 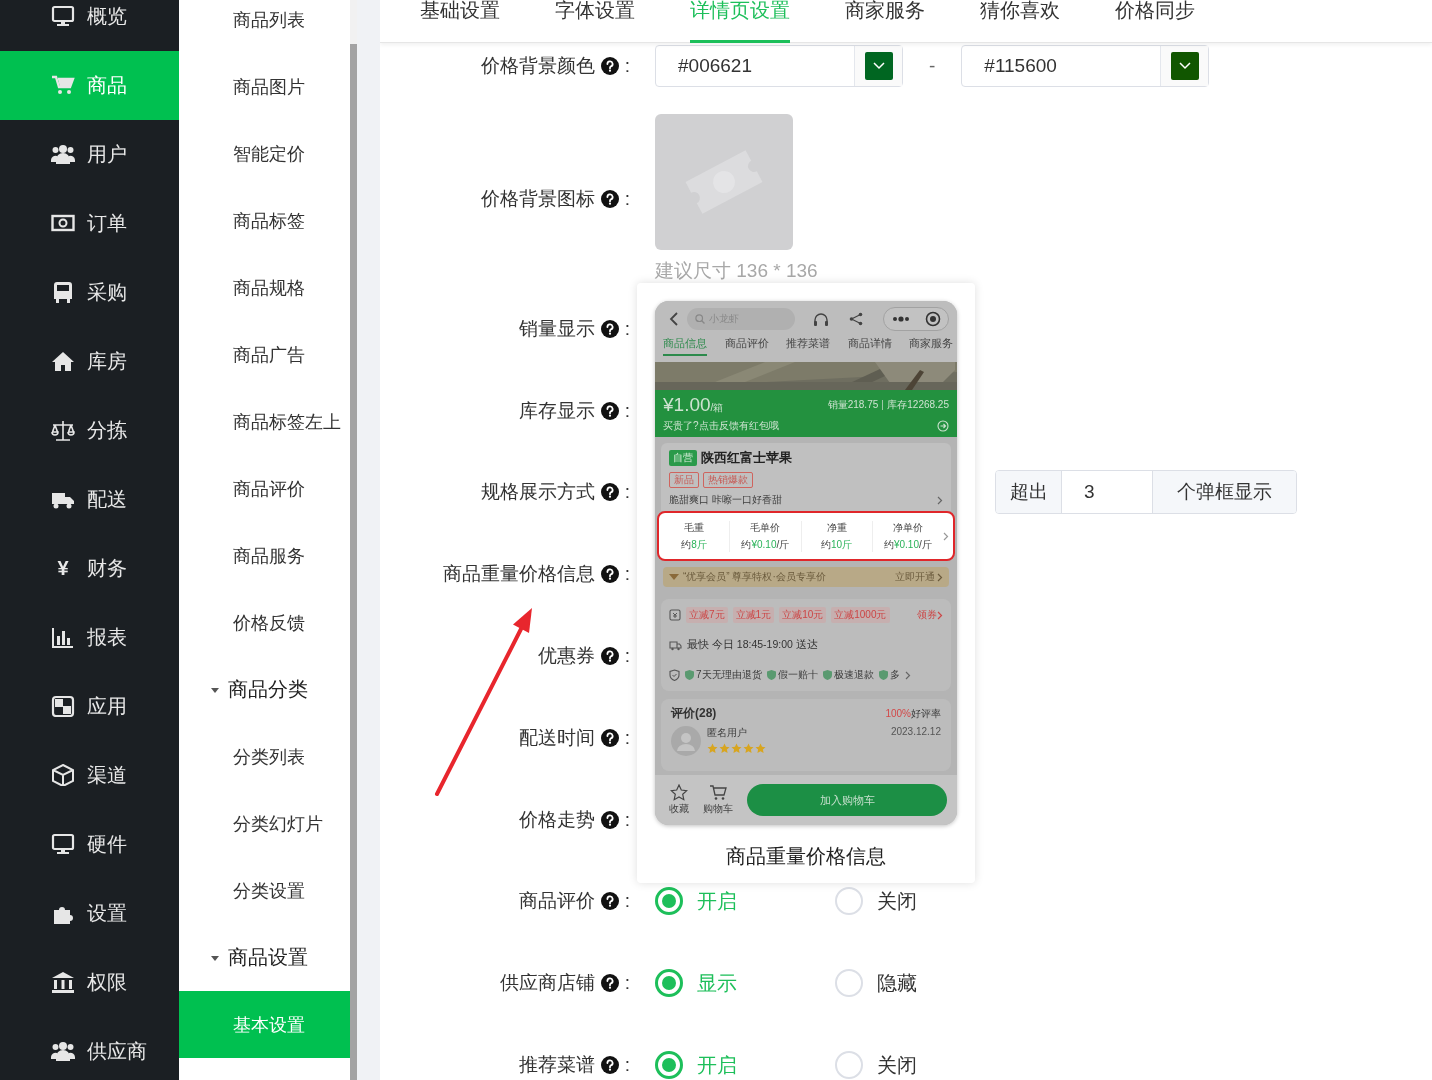 I want to click on guarantee-item: 假一赔十, so click(x=797, y=675).